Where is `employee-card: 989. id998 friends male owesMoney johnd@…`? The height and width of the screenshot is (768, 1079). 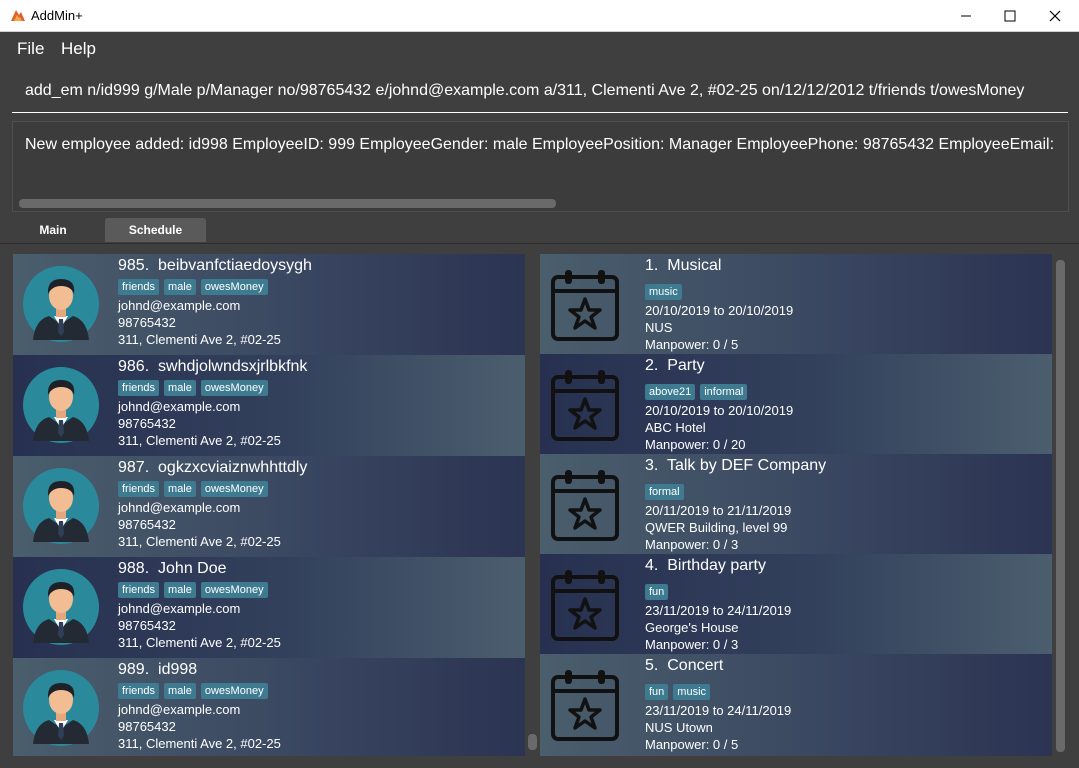 employee-card: 989. id998 friends male owesMoney johnd@… is located at coordinates (269, 707).